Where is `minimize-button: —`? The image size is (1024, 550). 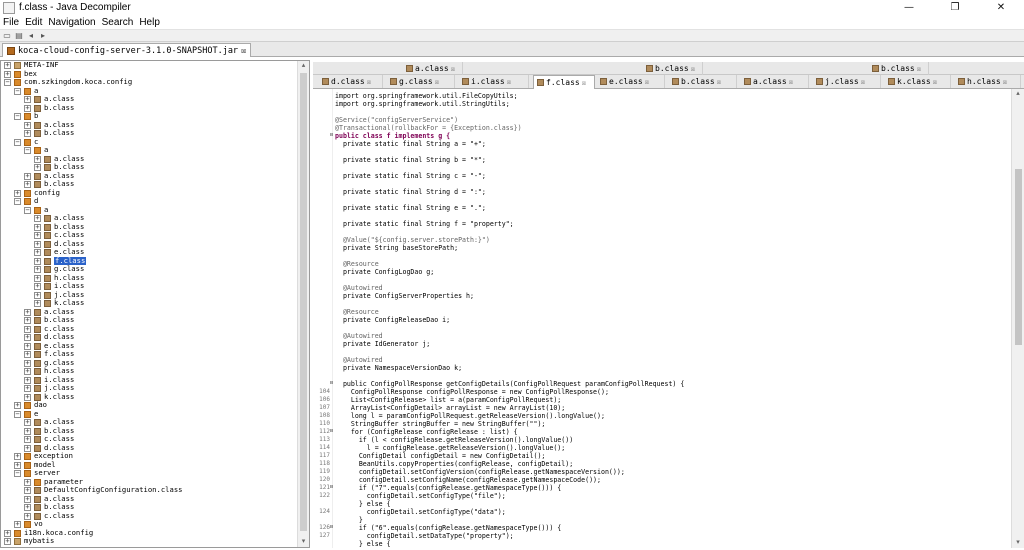 minimize-button: — is located at coordinates (909, 7).